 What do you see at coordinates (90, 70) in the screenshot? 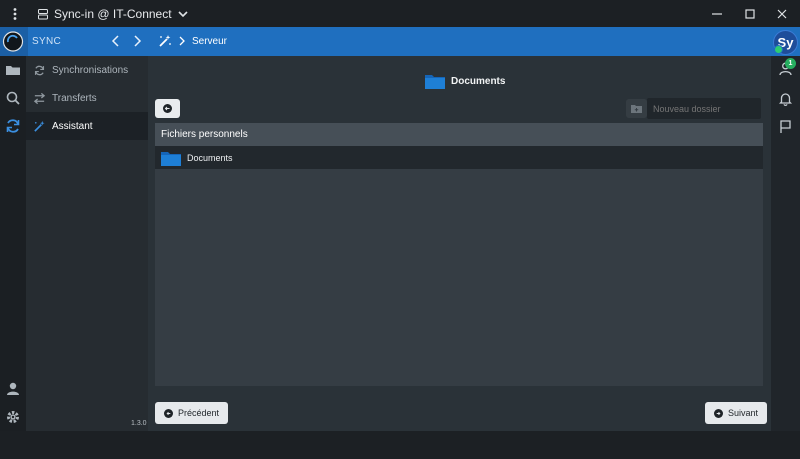
I see `sidebar-item-label: Synchronisations` at bounding box center [90, 70].